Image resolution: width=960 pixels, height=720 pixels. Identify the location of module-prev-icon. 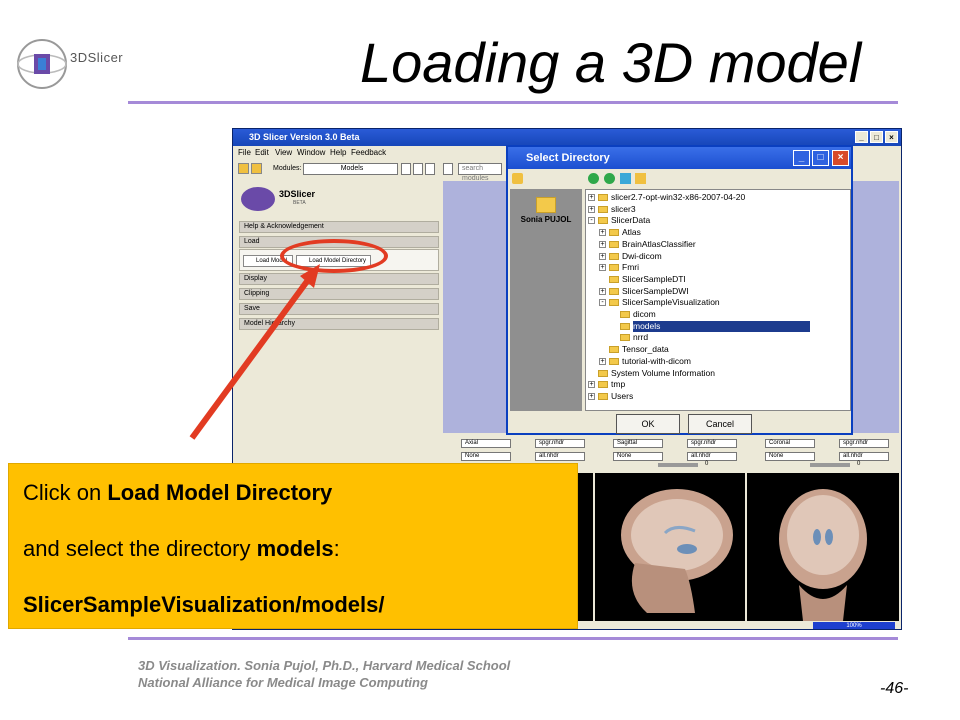
(406, 169).